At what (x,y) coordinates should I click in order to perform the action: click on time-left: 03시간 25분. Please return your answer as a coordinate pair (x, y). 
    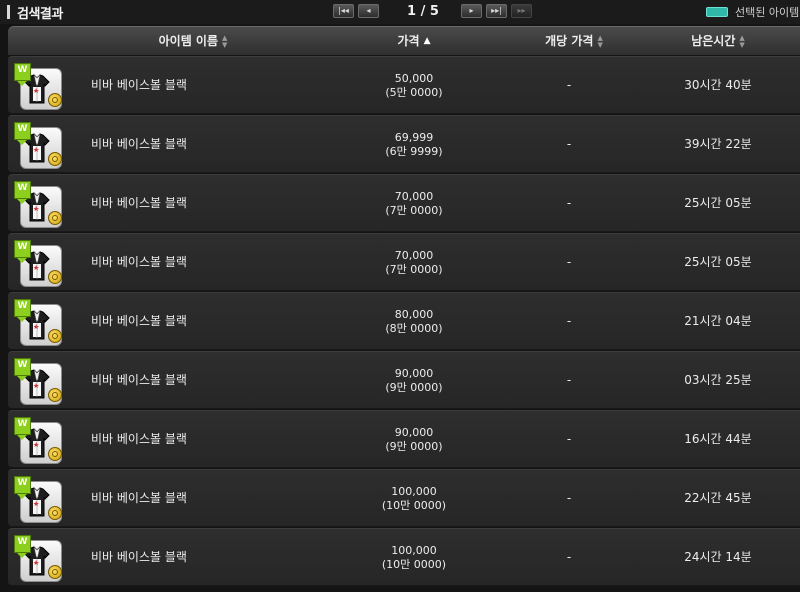
    Looking at the image, I should click on (718, 380).